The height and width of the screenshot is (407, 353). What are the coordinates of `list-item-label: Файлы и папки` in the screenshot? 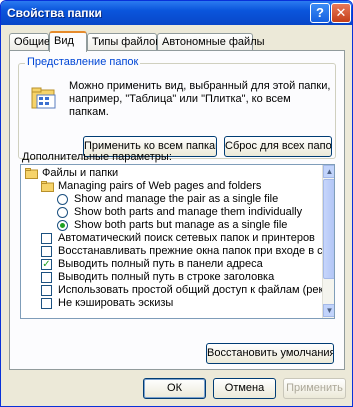 It's located at (80, 173).